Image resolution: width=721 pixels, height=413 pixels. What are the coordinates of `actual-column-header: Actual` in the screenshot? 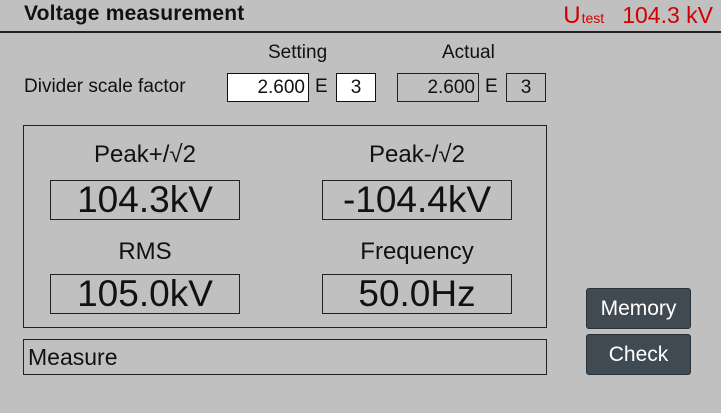 It's located at (468, 52).